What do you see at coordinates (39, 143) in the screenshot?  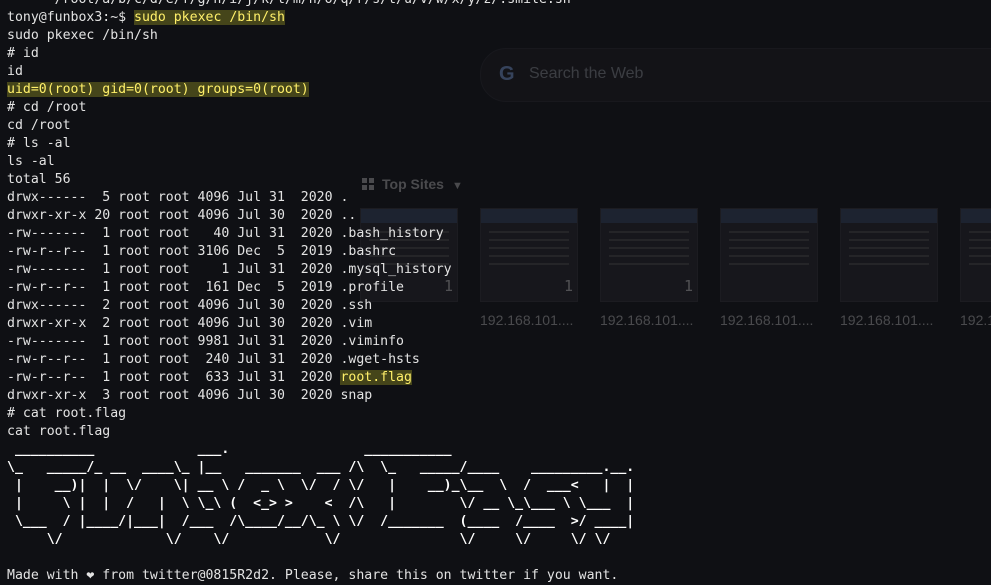 I see `terminal-text: # ls -al` at bounding box center [39, 143].